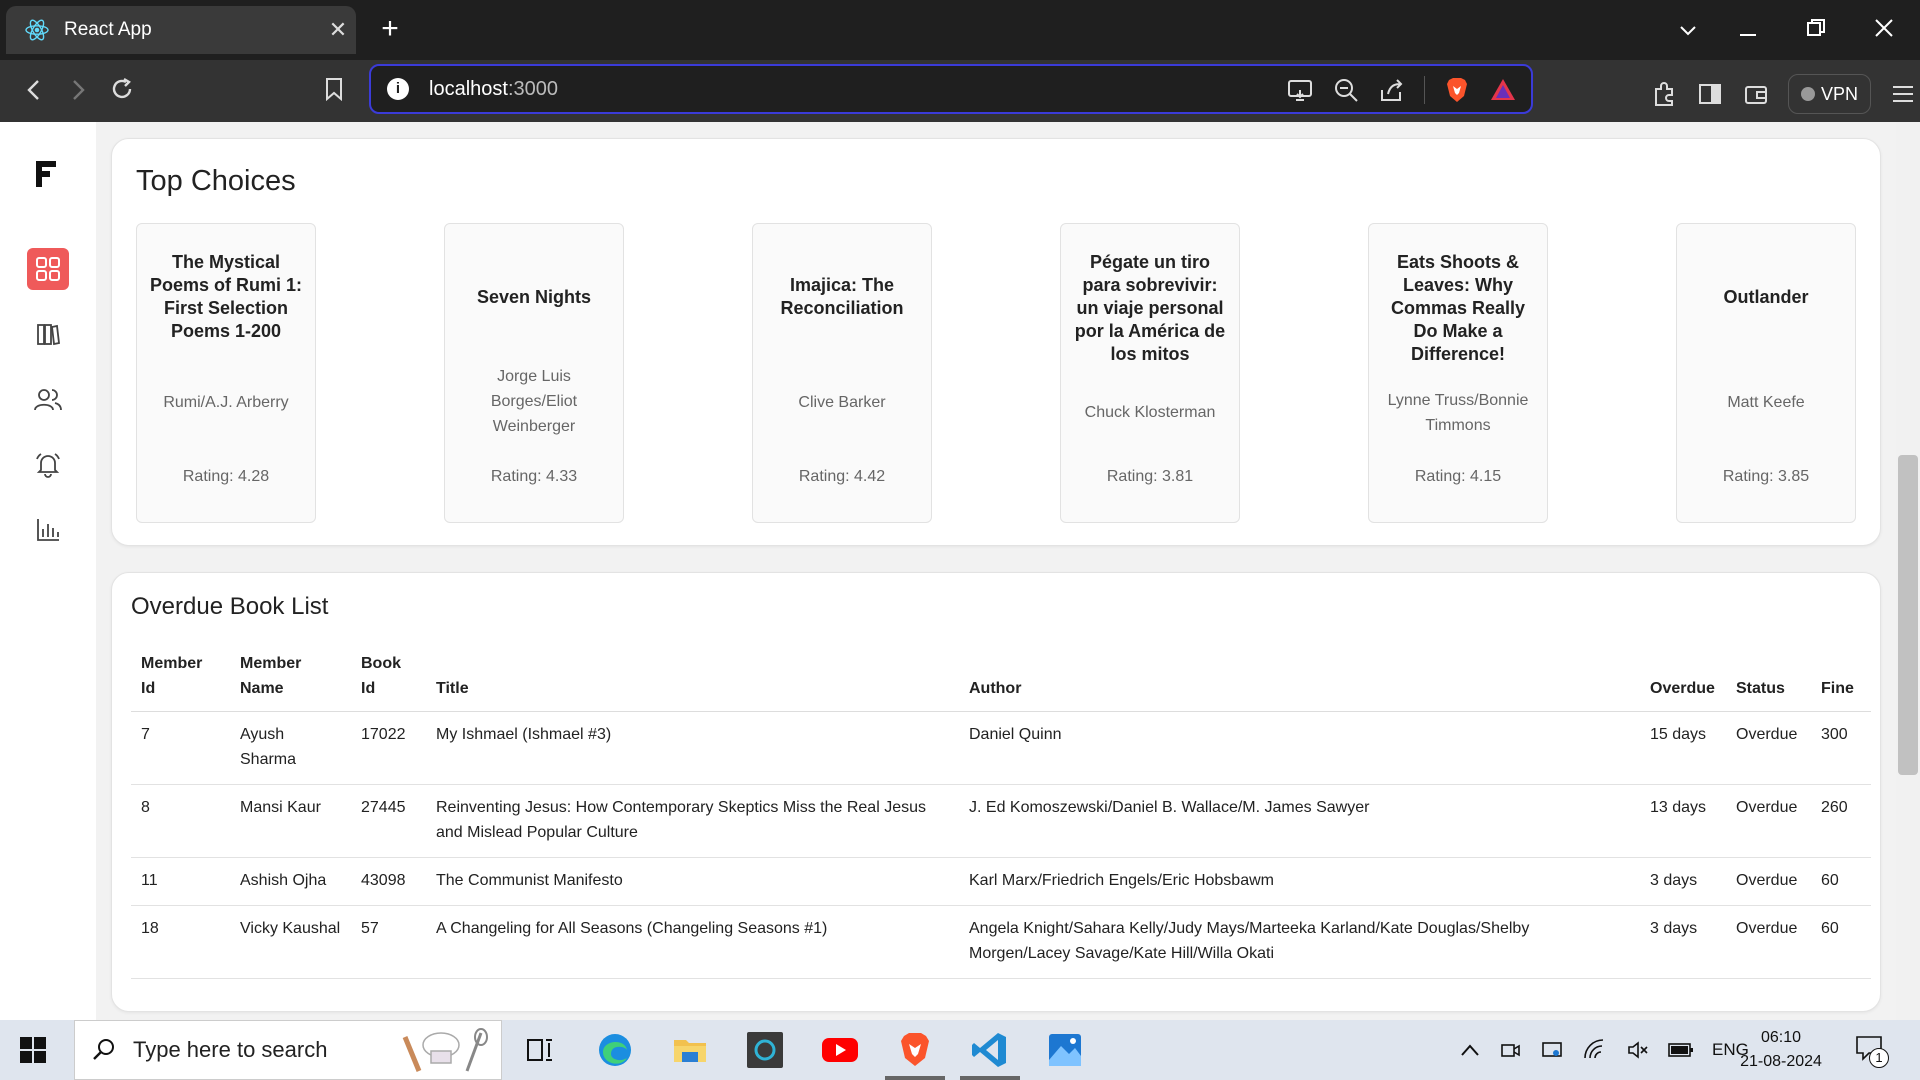 The width and height of the screenshot is (1920, 1080). I want to click on windows-start-icon, so click(33, 1050).